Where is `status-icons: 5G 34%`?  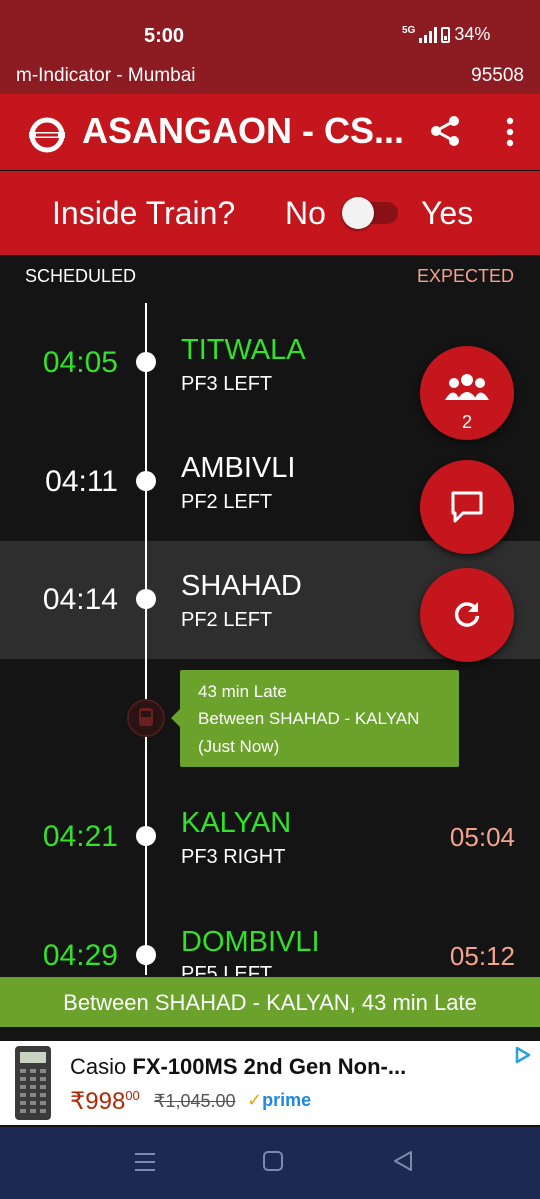
status-icons: 5G 34% is located at coordinates (446, 34).